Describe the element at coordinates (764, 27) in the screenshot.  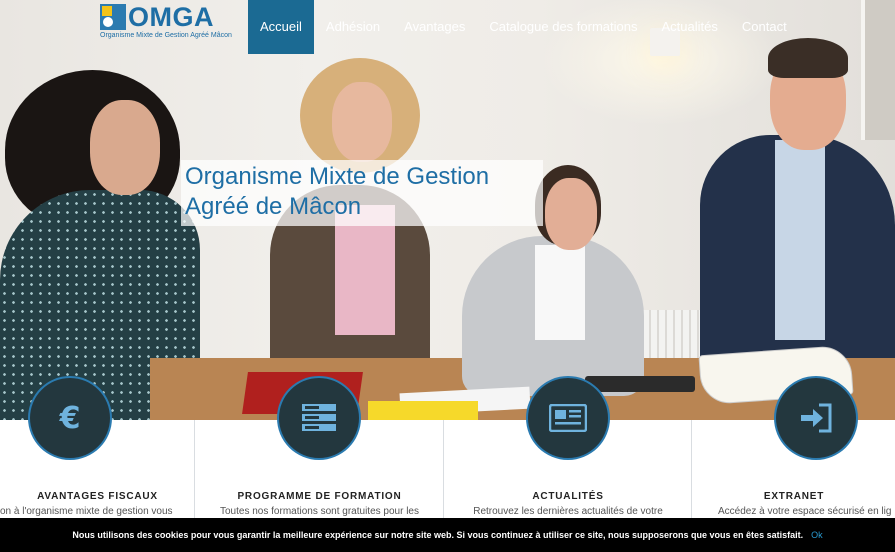
I see `nav-item-contact: Contact` at that location.